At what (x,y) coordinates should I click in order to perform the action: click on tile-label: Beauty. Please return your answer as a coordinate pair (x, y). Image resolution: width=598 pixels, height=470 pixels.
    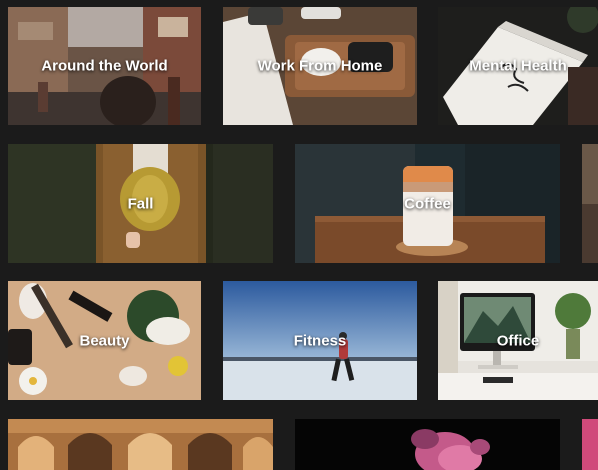
    Looking at the image, I should click on (104, 340).